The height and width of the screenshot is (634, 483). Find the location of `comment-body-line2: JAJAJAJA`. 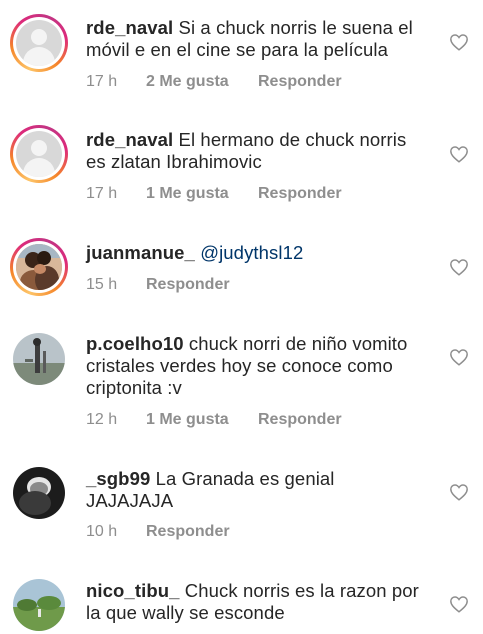

comment-body-line2: JAJAJAJA is located at coordinates (130, 500).